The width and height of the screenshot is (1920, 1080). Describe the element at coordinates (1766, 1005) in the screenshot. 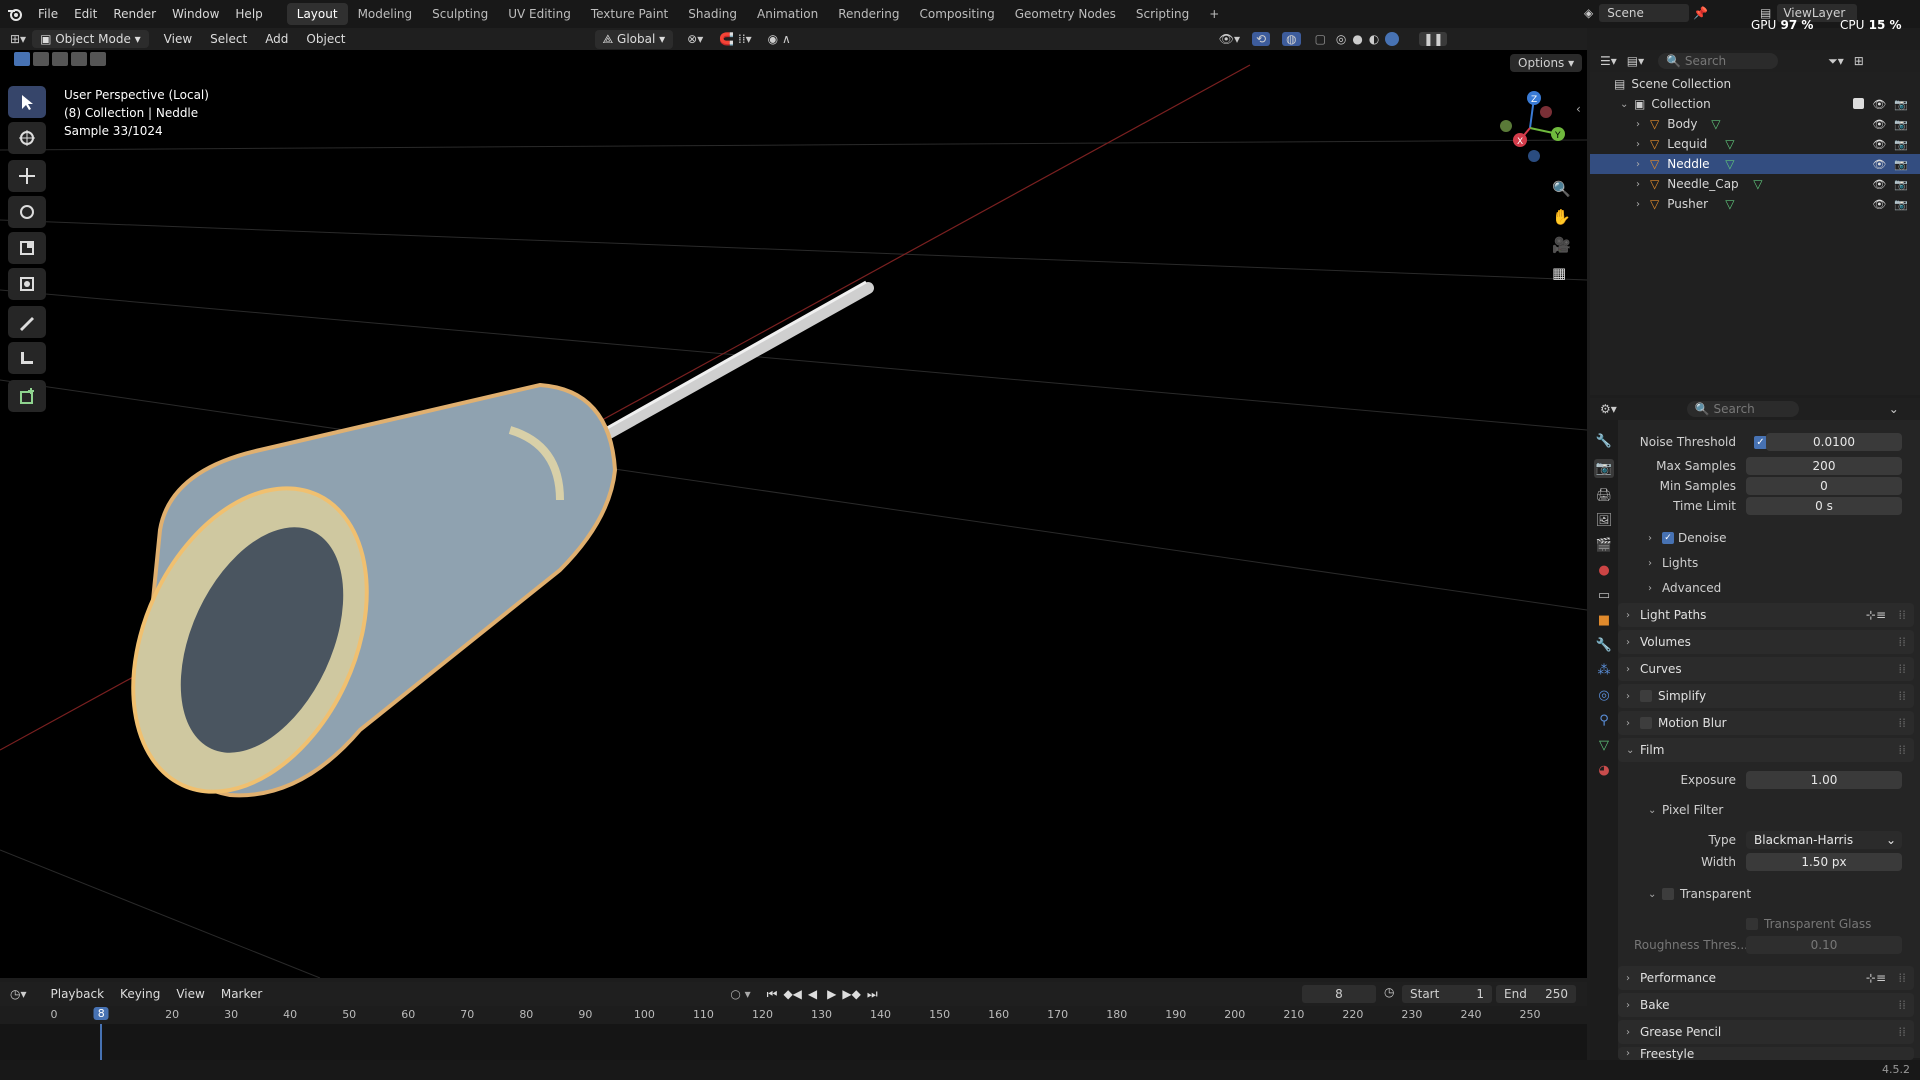

I see `bake-panel: › Bake ⁞⁞` at that location.